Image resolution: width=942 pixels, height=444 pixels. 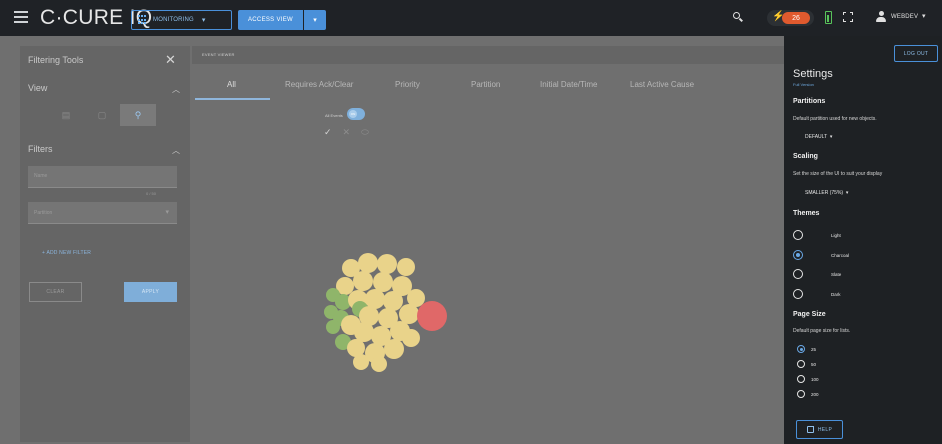 I want to click on all-events-toggle-knob: ON, so click(x=353, y=114).